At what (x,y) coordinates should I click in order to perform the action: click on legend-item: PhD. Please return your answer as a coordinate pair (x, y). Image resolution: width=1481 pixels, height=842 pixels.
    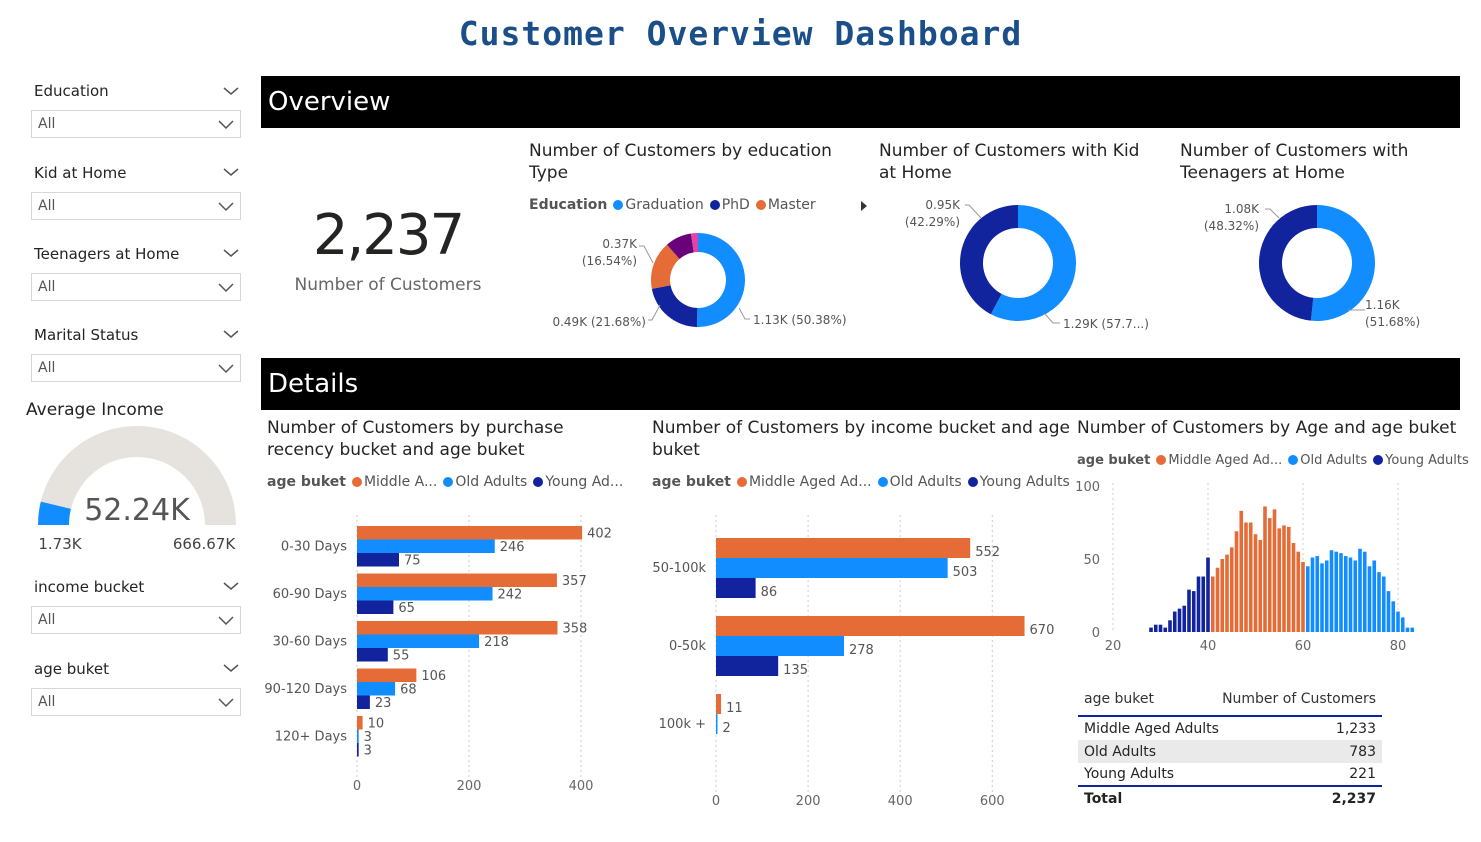
    Looking at the image, I should click on (736, 205).